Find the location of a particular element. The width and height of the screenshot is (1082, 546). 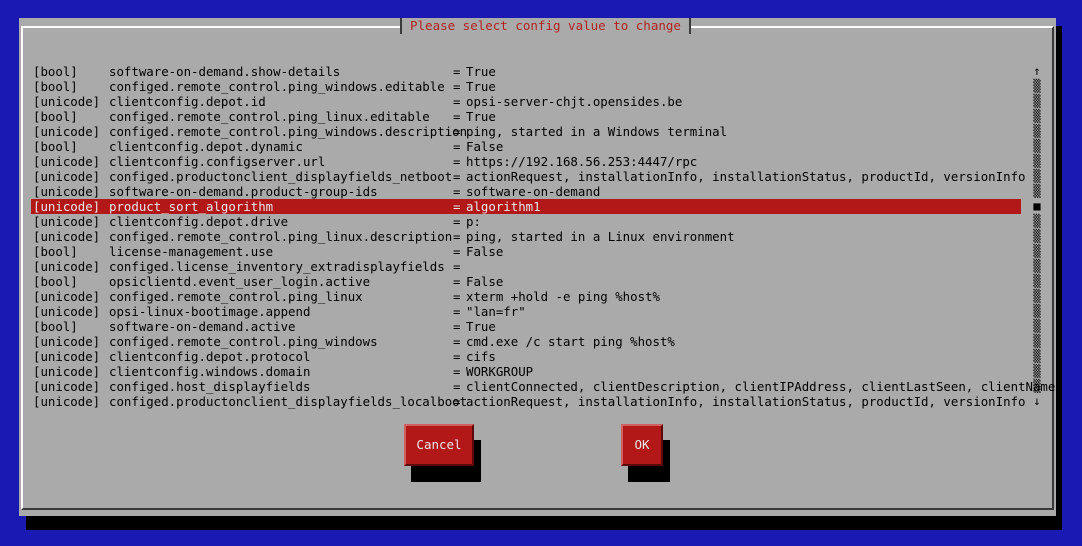

config-key: opsiclientd.event_user_login.active is located at coordinates (240, 281).